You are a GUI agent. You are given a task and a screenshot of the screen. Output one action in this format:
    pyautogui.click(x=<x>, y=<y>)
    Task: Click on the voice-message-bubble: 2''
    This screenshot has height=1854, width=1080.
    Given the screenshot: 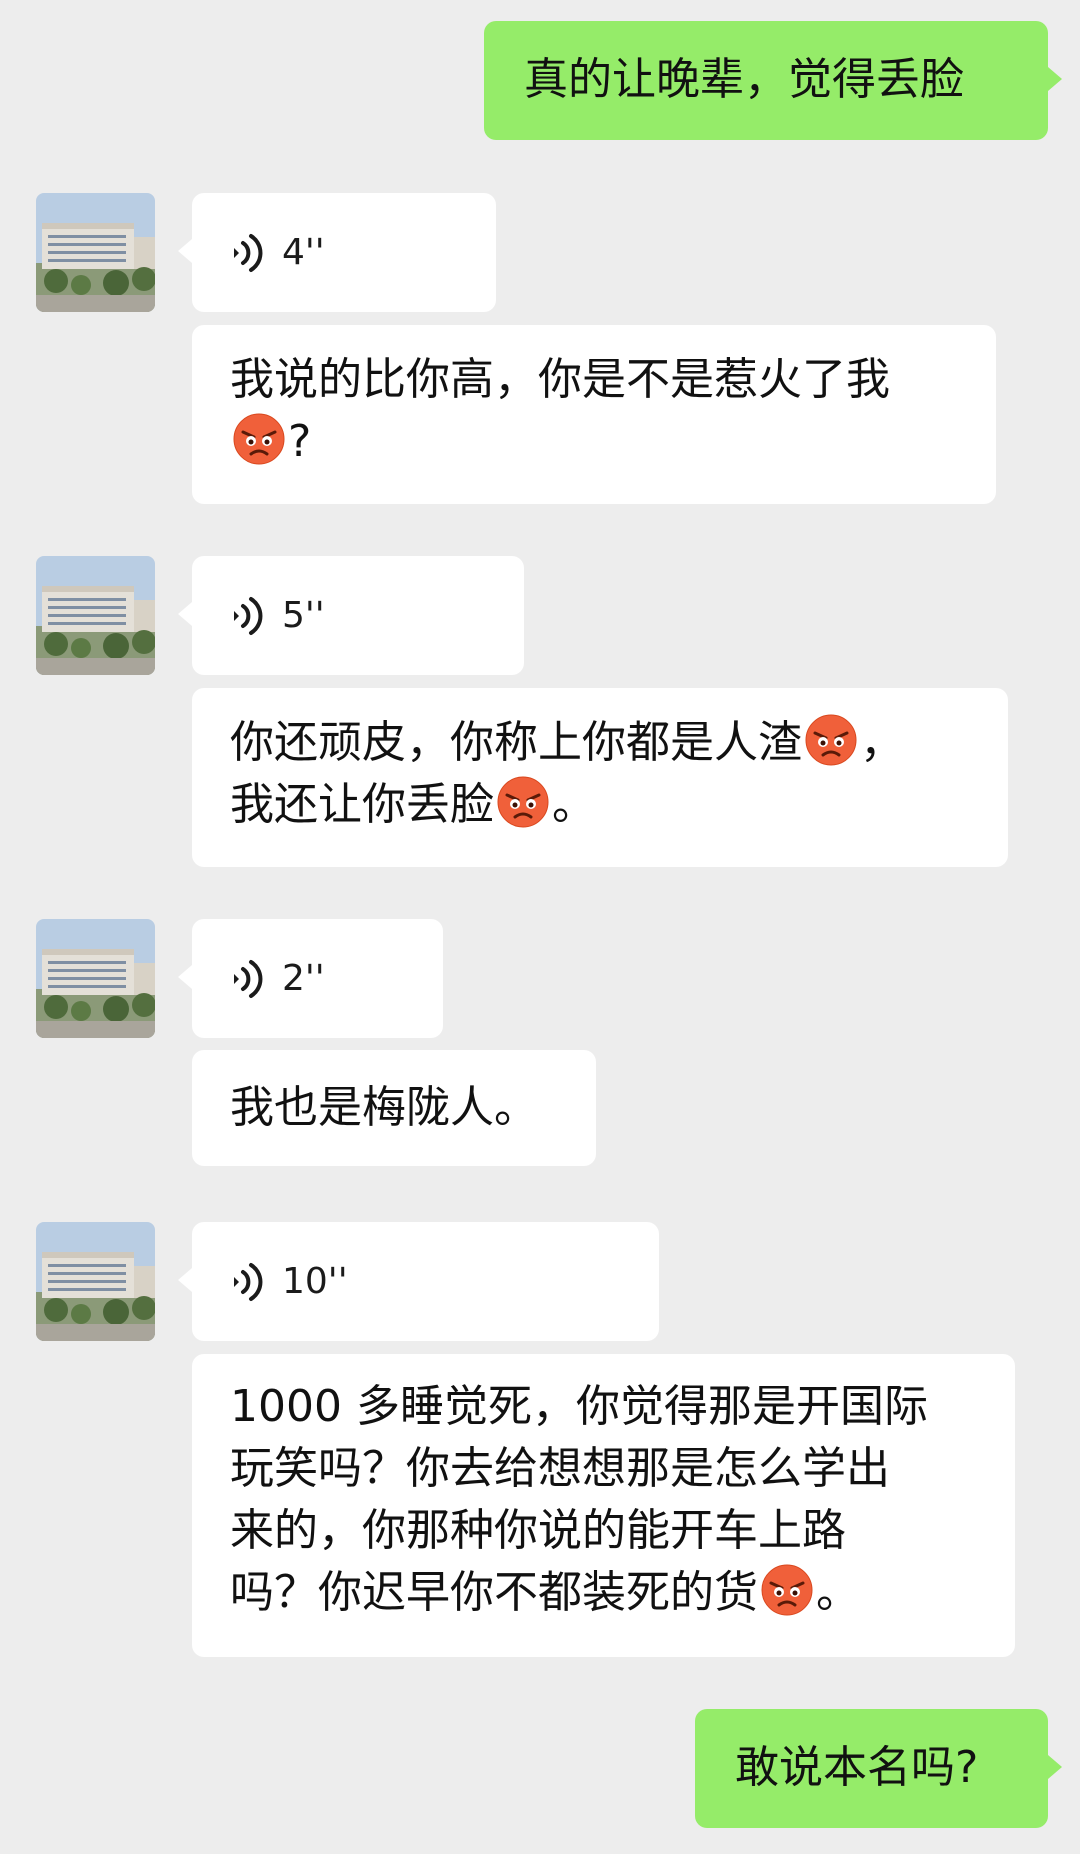 What is the action you would take?
    pyautogui.click(x=310, y=978)
    